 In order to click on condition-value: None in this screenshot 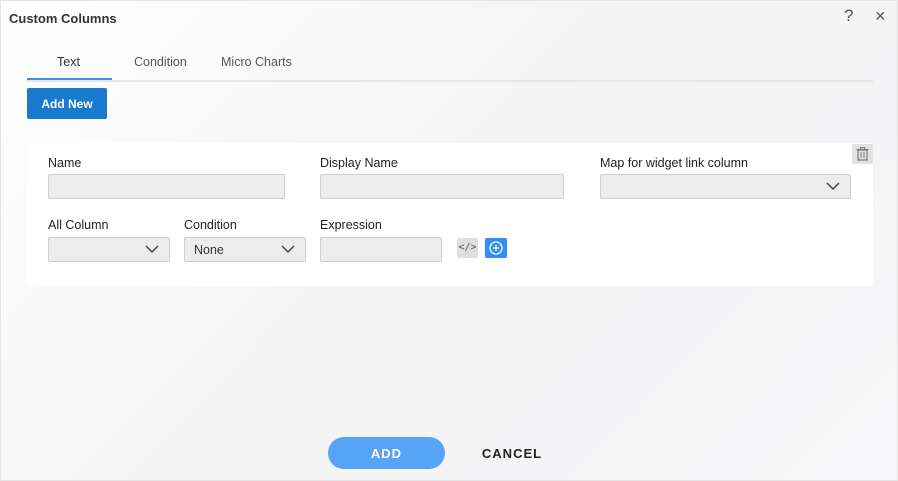, I will do `click(209, 250)`.